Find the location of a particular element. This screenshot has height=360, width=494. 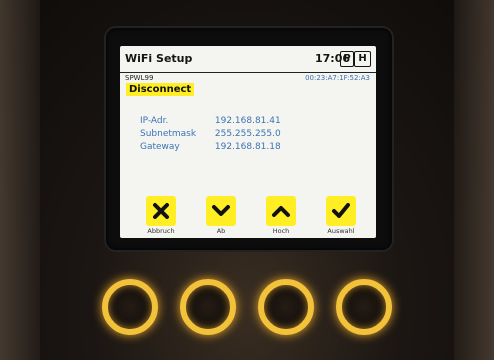

softkey-label-auswahl: Auswahl is located at coordinates (341, 231).